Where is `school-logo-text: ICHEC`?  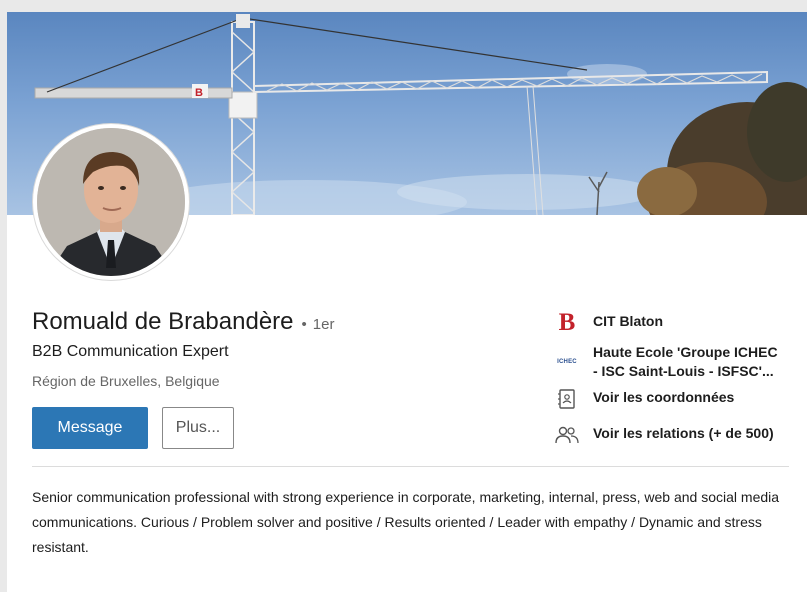 school-logo-text: ICHEC is located at coordinates (567, 362).